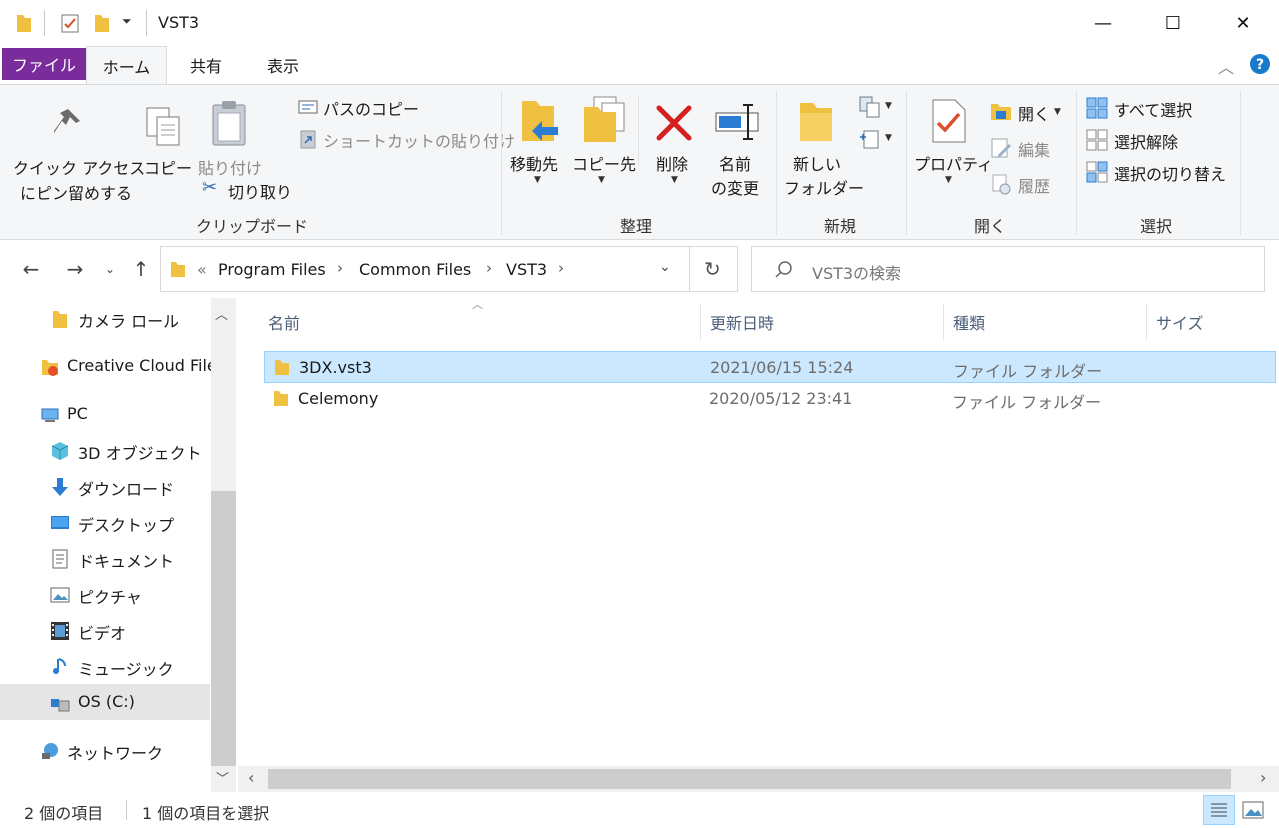 Image resolution: width=1279 pixels, height=828 pixels. What do you see at coordinates (665, 267) in the screenshot?
I see `address-history-chevron-icon: ⌄` at bounding box center [665, 267].